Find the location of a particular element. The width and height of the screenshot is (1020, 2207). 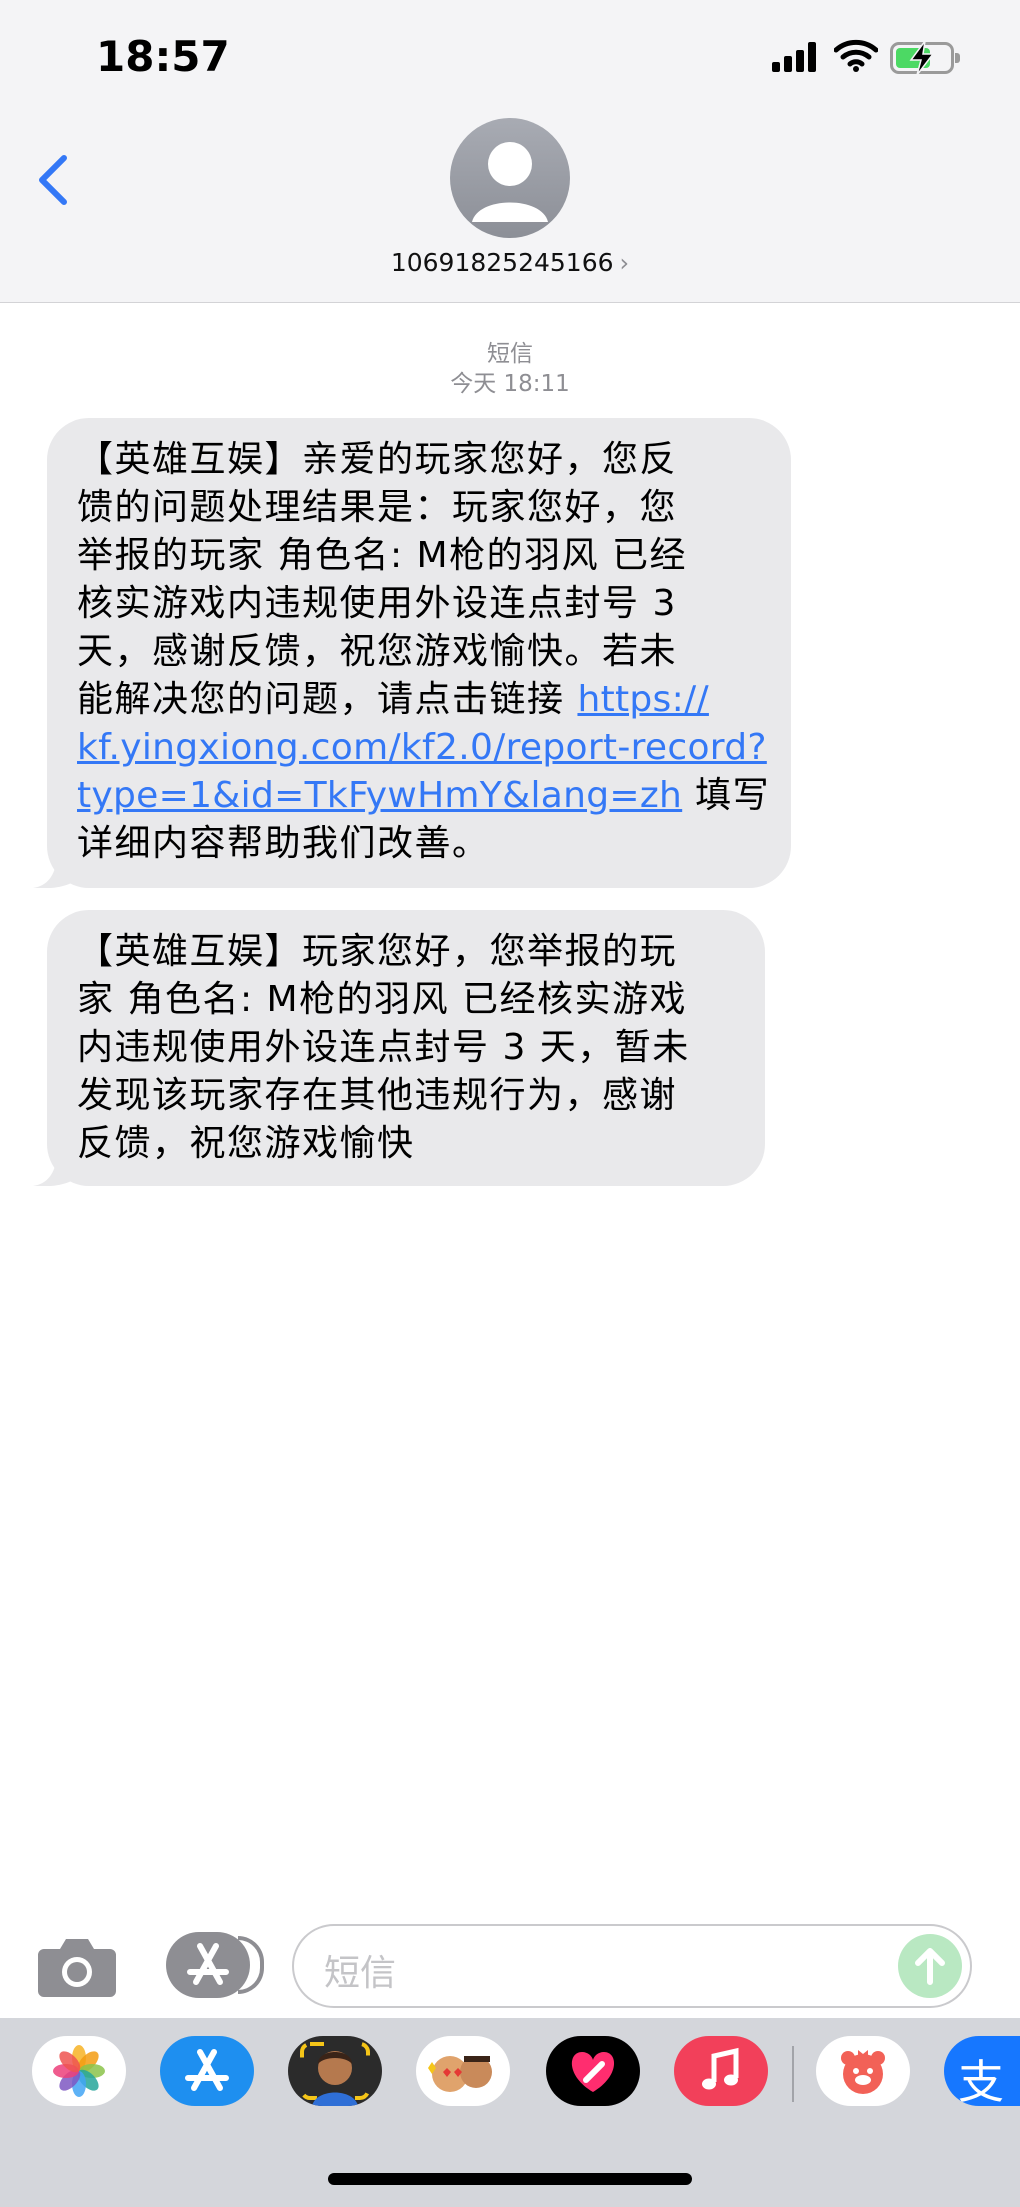

message-line: 天，感谢反馈，祝您游戏愉快。若未 is located at coordinates (377, 651).